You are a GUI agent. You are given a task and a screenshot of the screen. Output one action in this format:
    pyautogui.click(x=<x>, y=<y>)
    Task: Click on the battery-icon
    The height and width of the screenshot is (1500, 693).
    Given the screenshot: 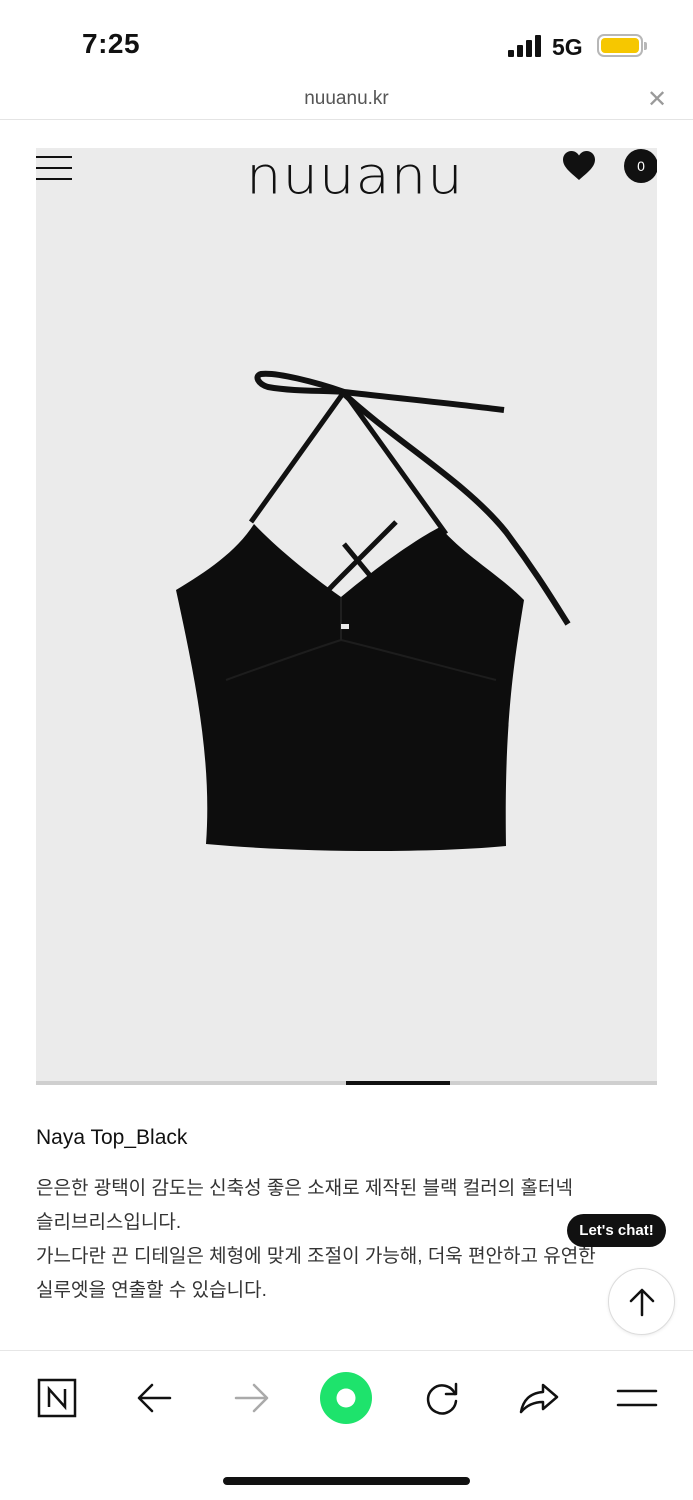 What is the action you would take?
    pyautogui.click(x=620, y=45)
    